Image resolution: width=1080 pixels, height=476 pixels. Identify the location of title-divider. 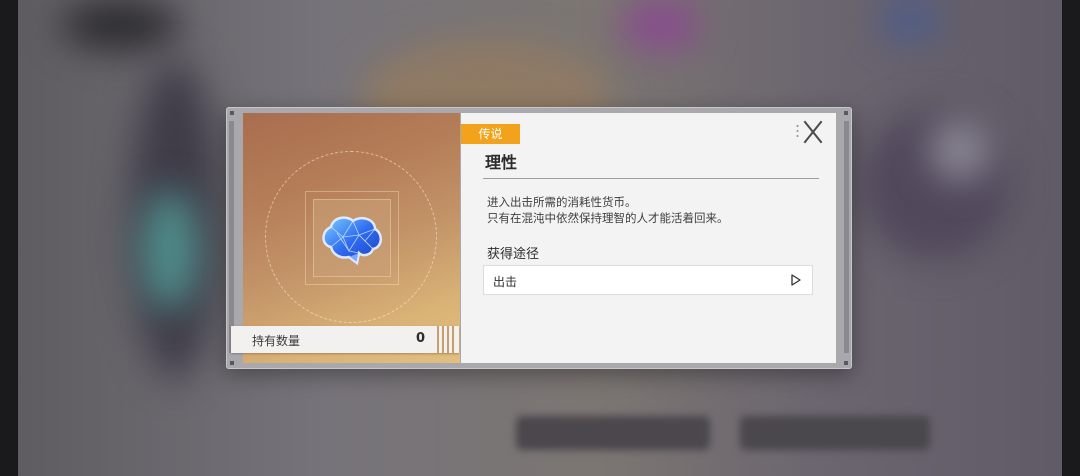
(651, 178).